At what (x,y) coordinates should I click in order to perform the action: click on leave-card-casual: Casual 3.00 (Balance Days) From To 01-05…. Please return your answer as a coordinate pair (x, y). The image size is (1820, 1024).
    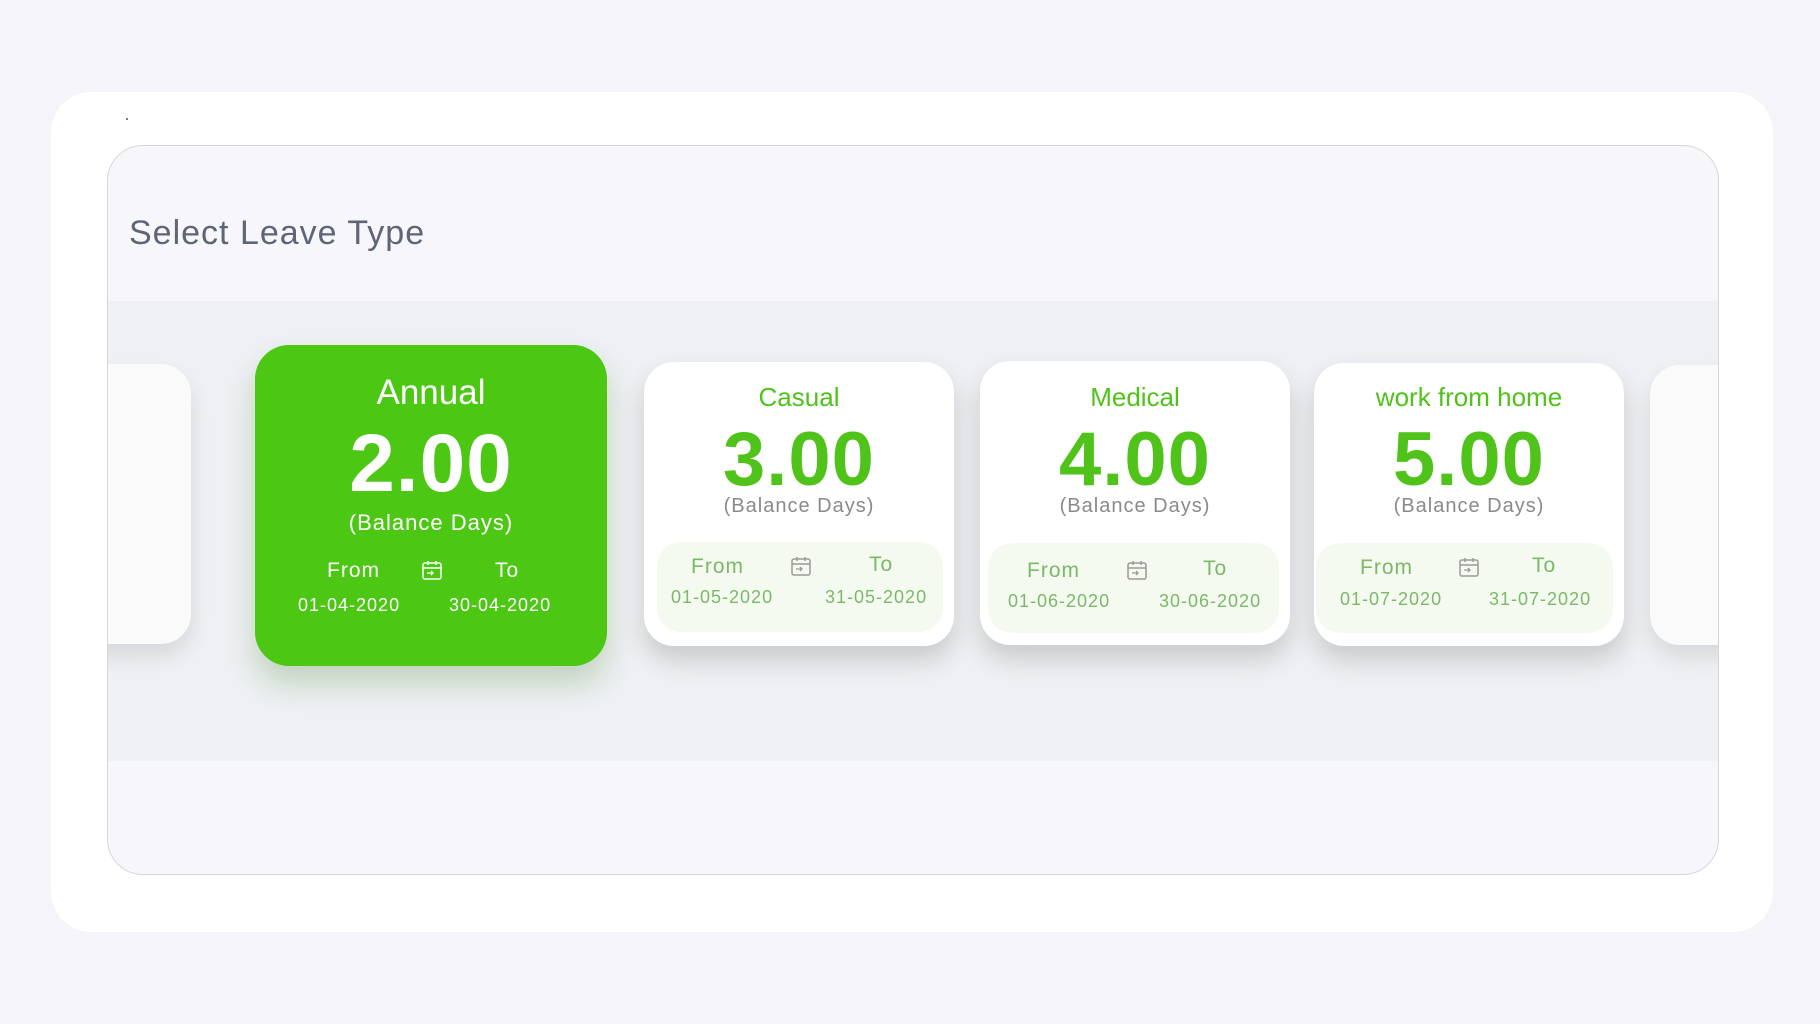
    Looking at the image, I should click on (799, 504).